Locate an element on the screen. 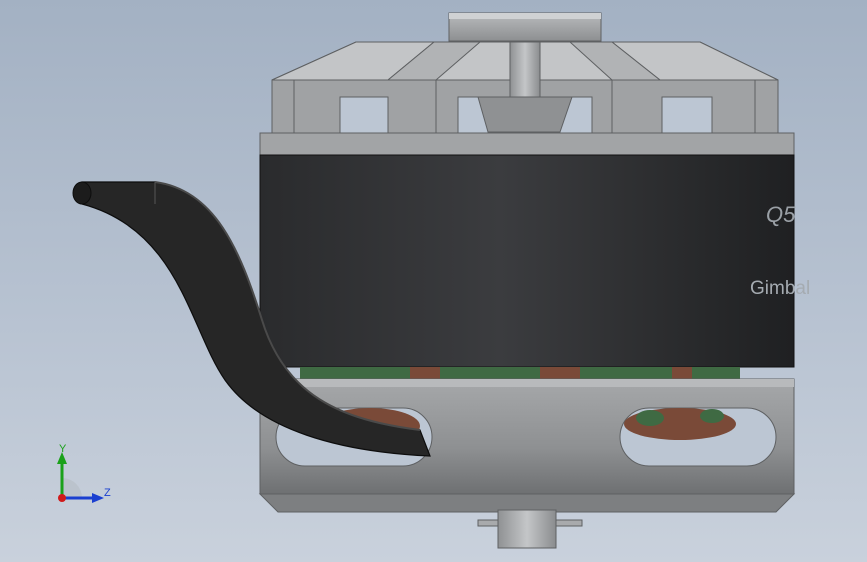 The height and width of the screenshot is (562, 867). top-bell is located at coordinates (525, 88).